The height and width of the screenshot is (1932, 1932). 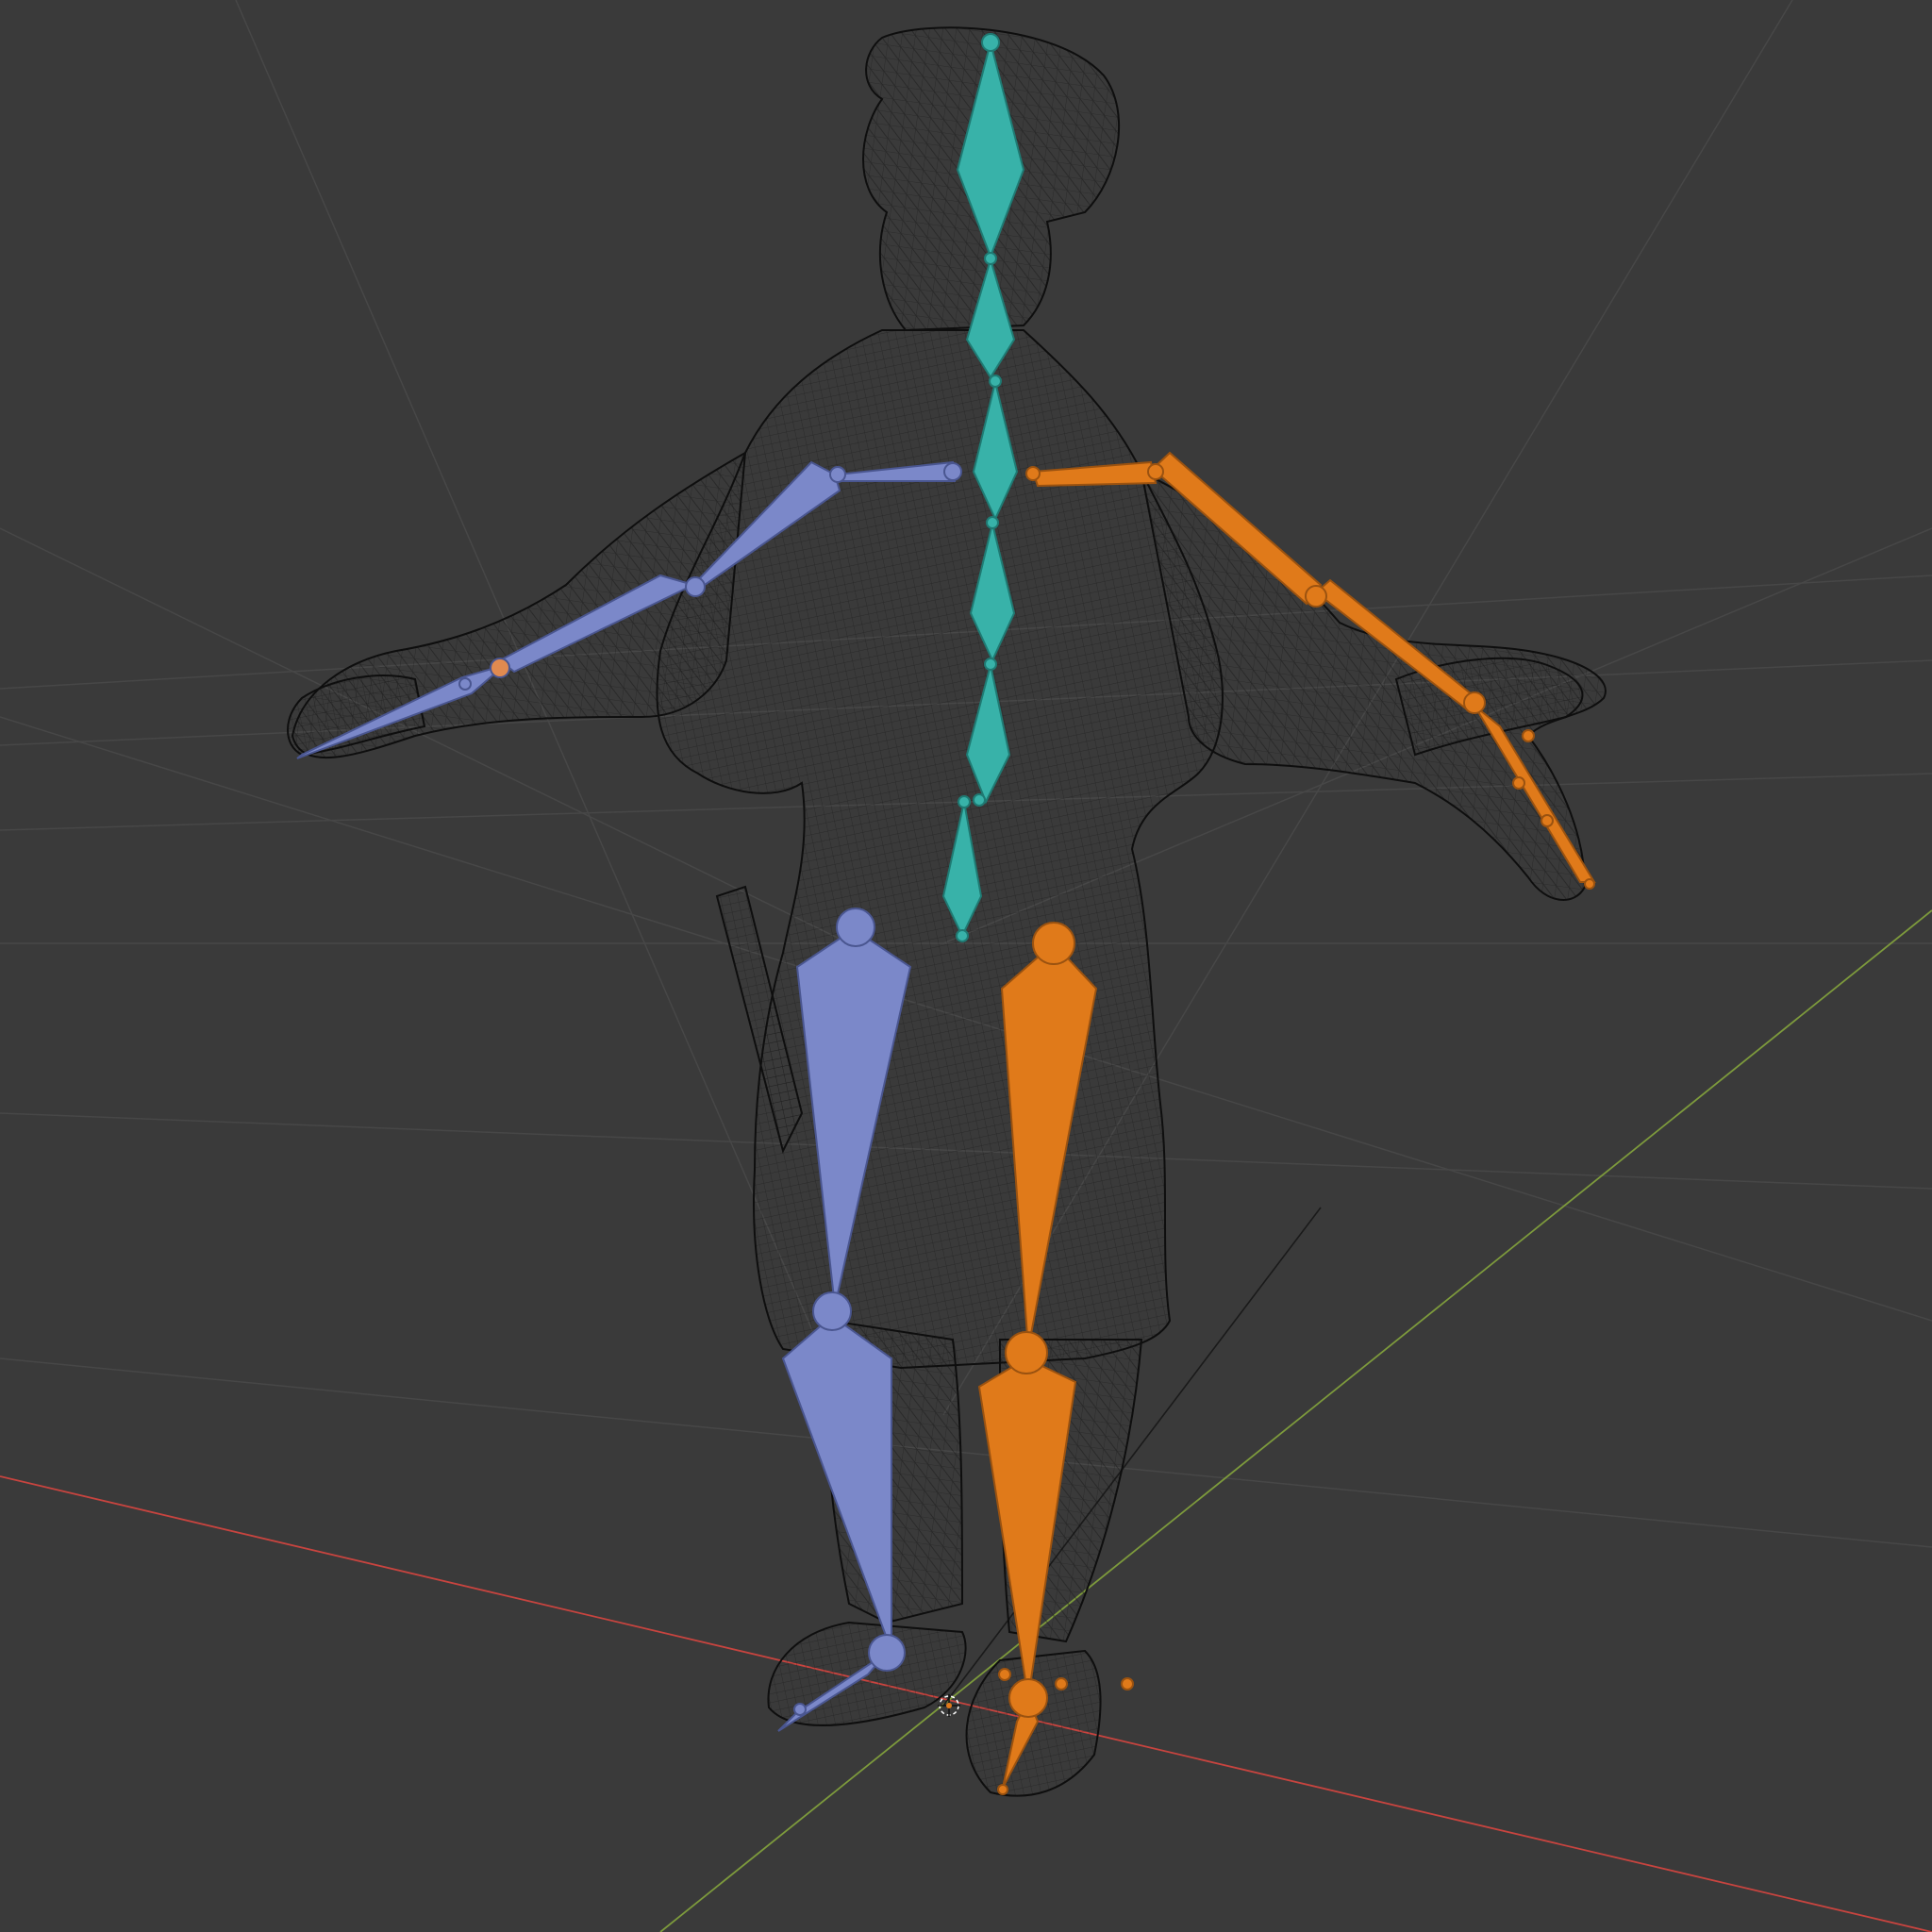 I want to click on left-shin-bone, so click(x=837, y=1483).